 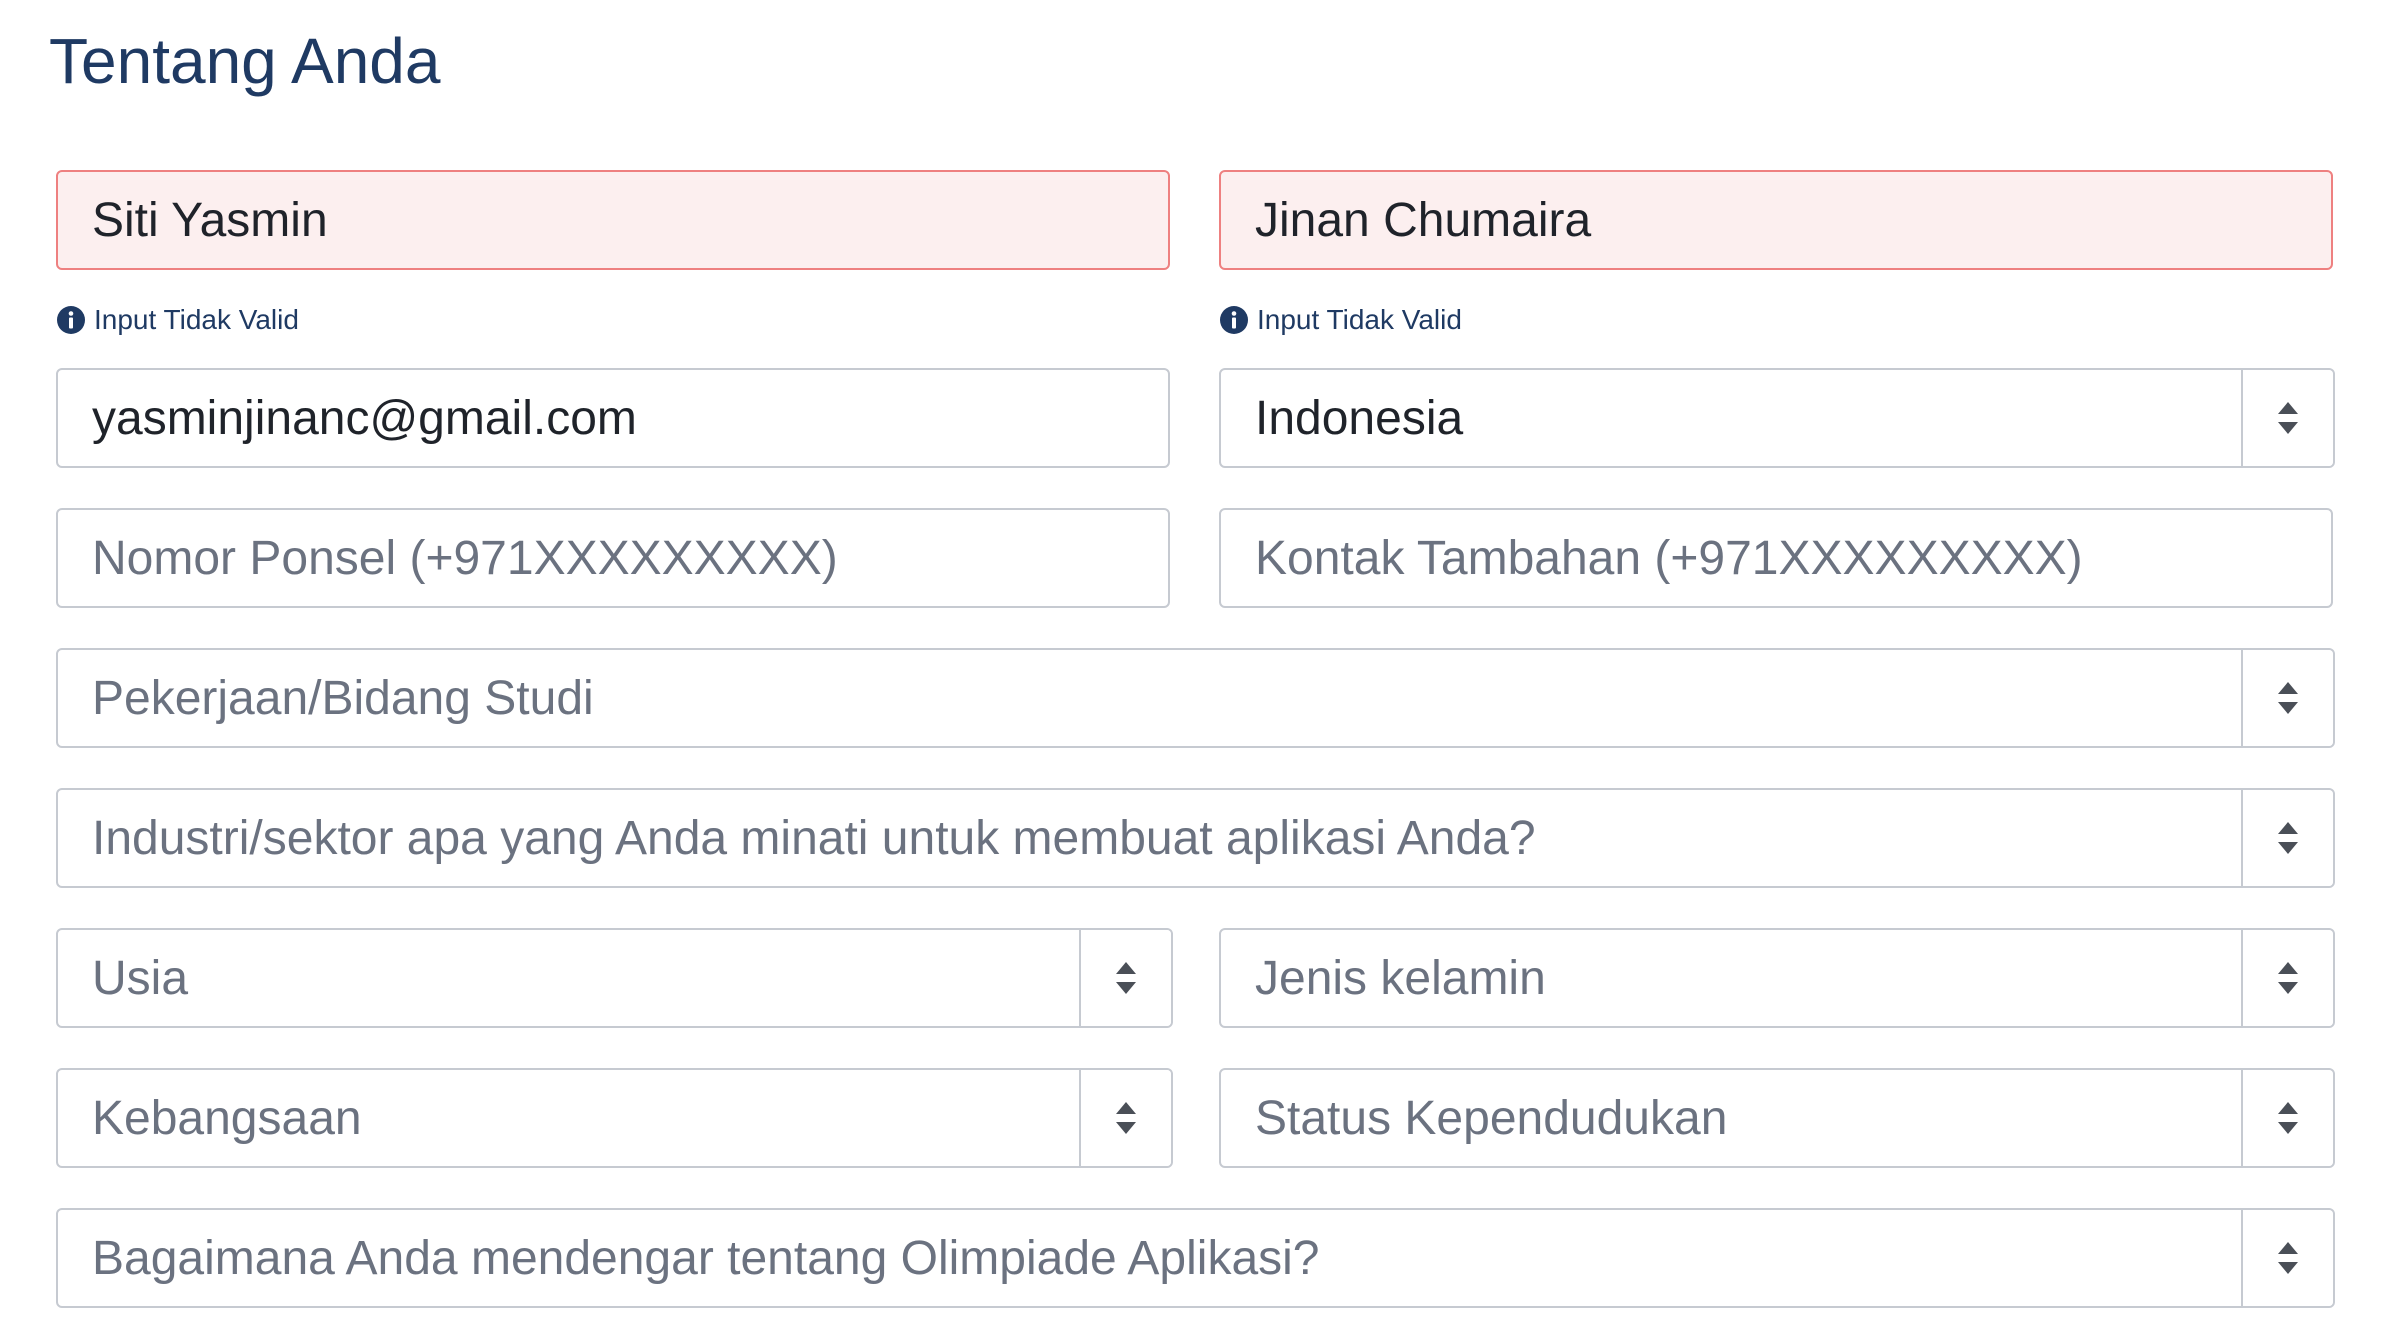 What do you see at coordinates (1359, 418) in the screenshot?
I see `country-value: Indonesia` at bounding box center [1359, 418].